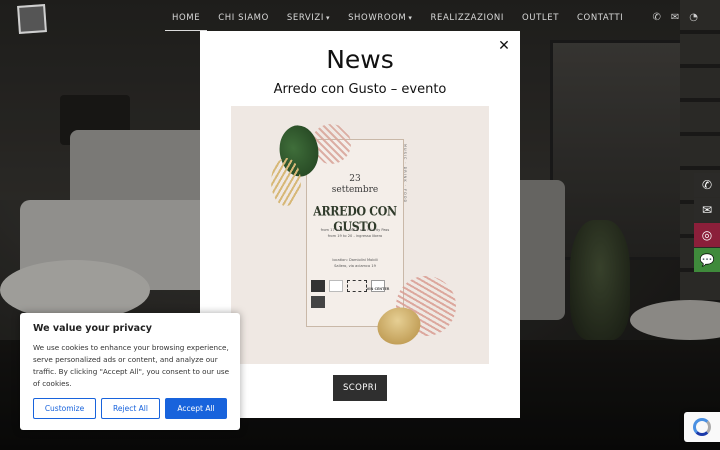 The image size is (720, 450). I want to click on poster-location-line-2: Sallero, via aciamco 19, so click(355, 266).